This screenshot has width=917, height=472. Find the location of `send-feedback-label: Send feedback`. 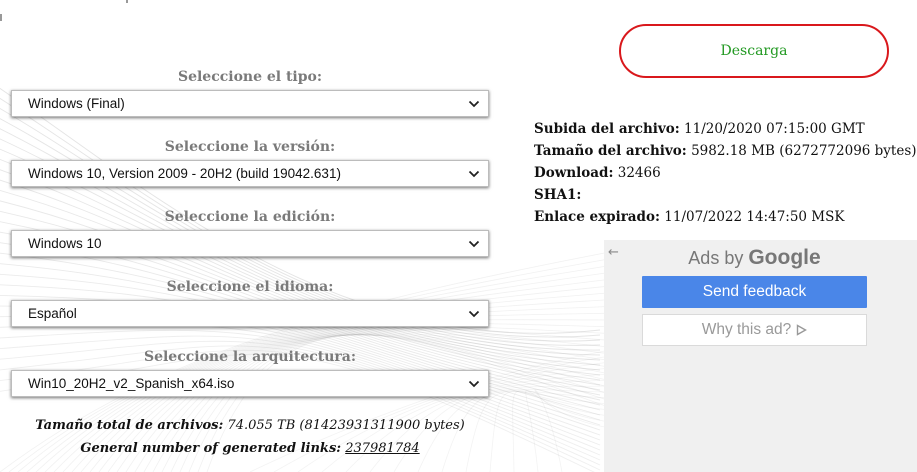

send-feedback-label: Send feedback is located at coordinates (754, 291).